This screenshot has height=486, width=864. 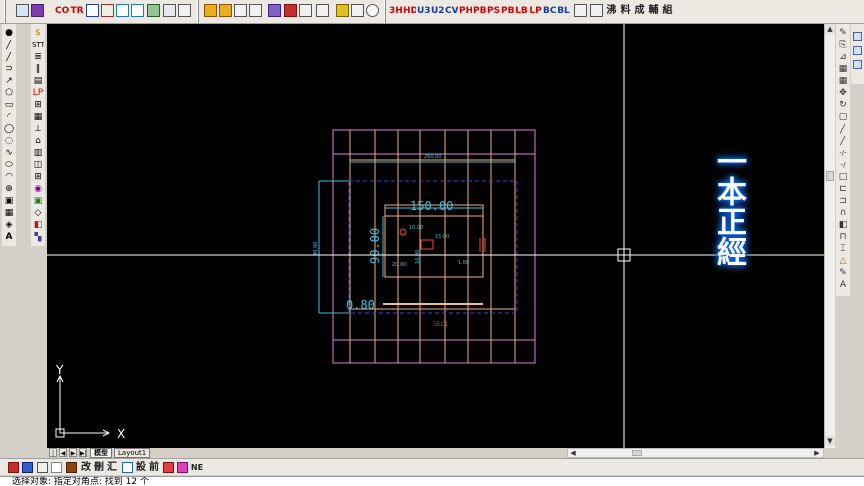 I want to click on layer-state-icon, so click(x=27, y=467).